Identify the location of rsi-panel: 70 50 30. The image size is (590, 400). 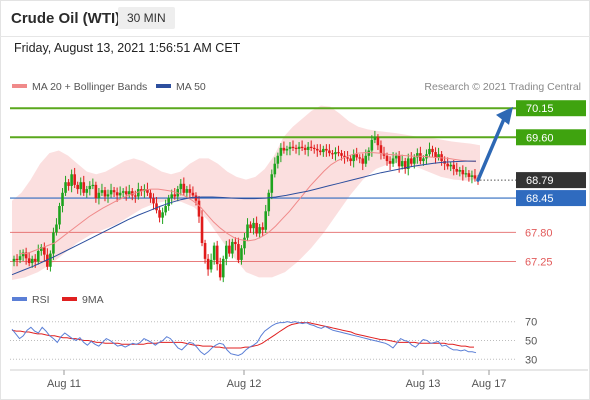
(273, 341).